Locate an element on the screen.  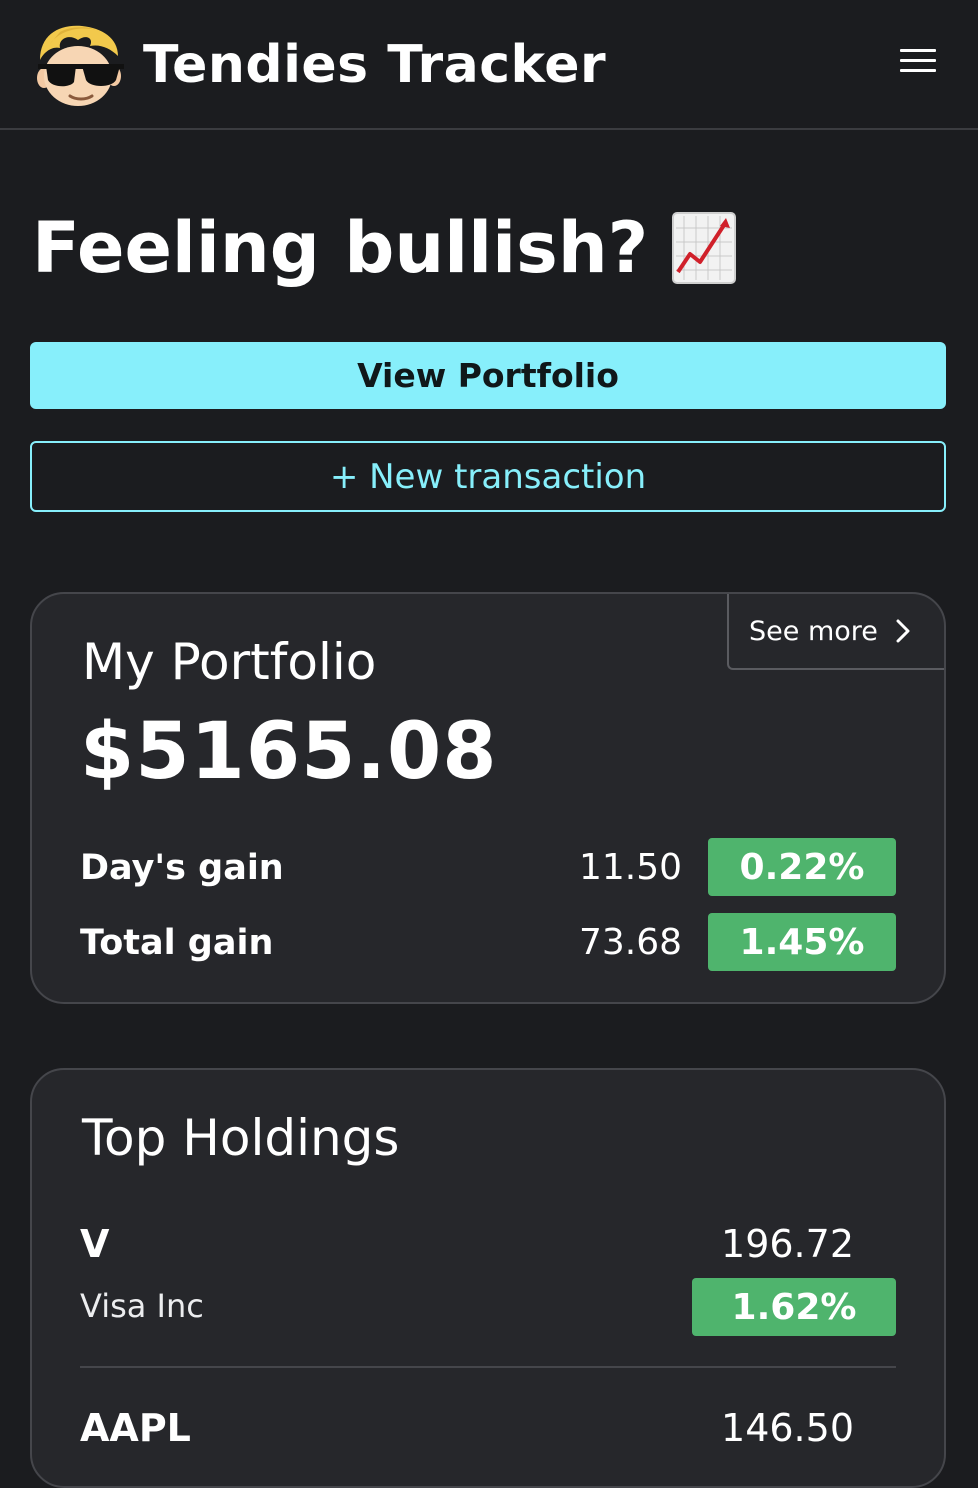
holding-row: V Visa Inc 196.72 1.62% is located at coordinates (488, 1292).